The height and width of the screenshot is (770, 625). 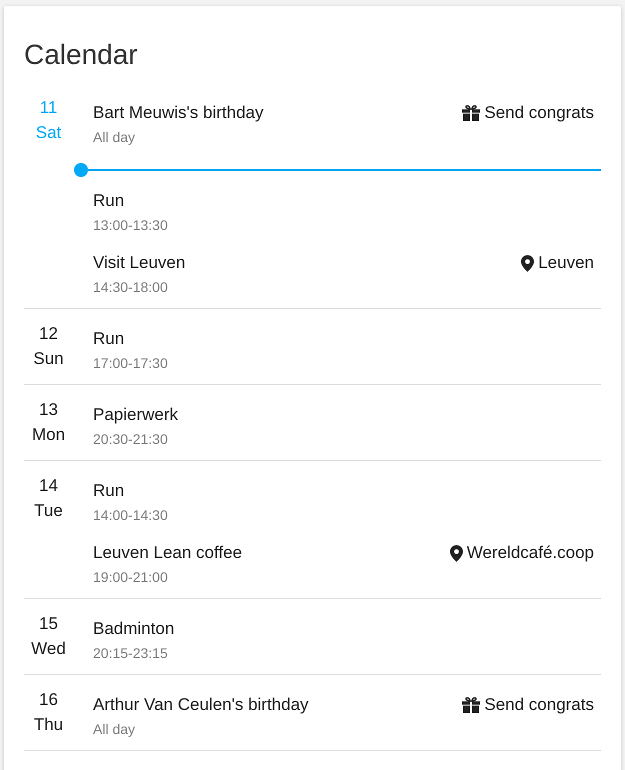 I want to click on day-number: 15, so click(x=48, y=624).